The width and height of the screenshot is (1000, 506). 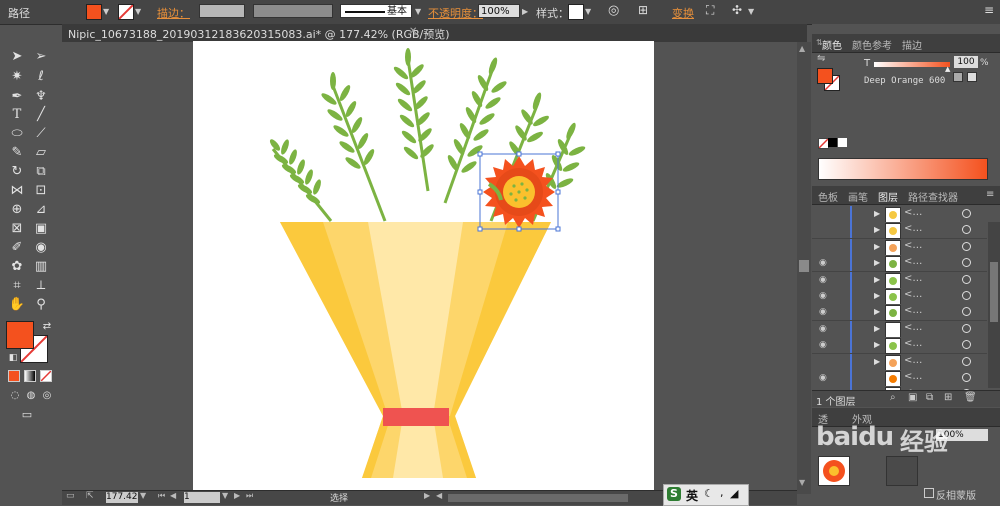 What do you see at coordinates (722, 492) in the screenshot?
I see `ime-punct-icon: ,` at bounding box center [722, 492].